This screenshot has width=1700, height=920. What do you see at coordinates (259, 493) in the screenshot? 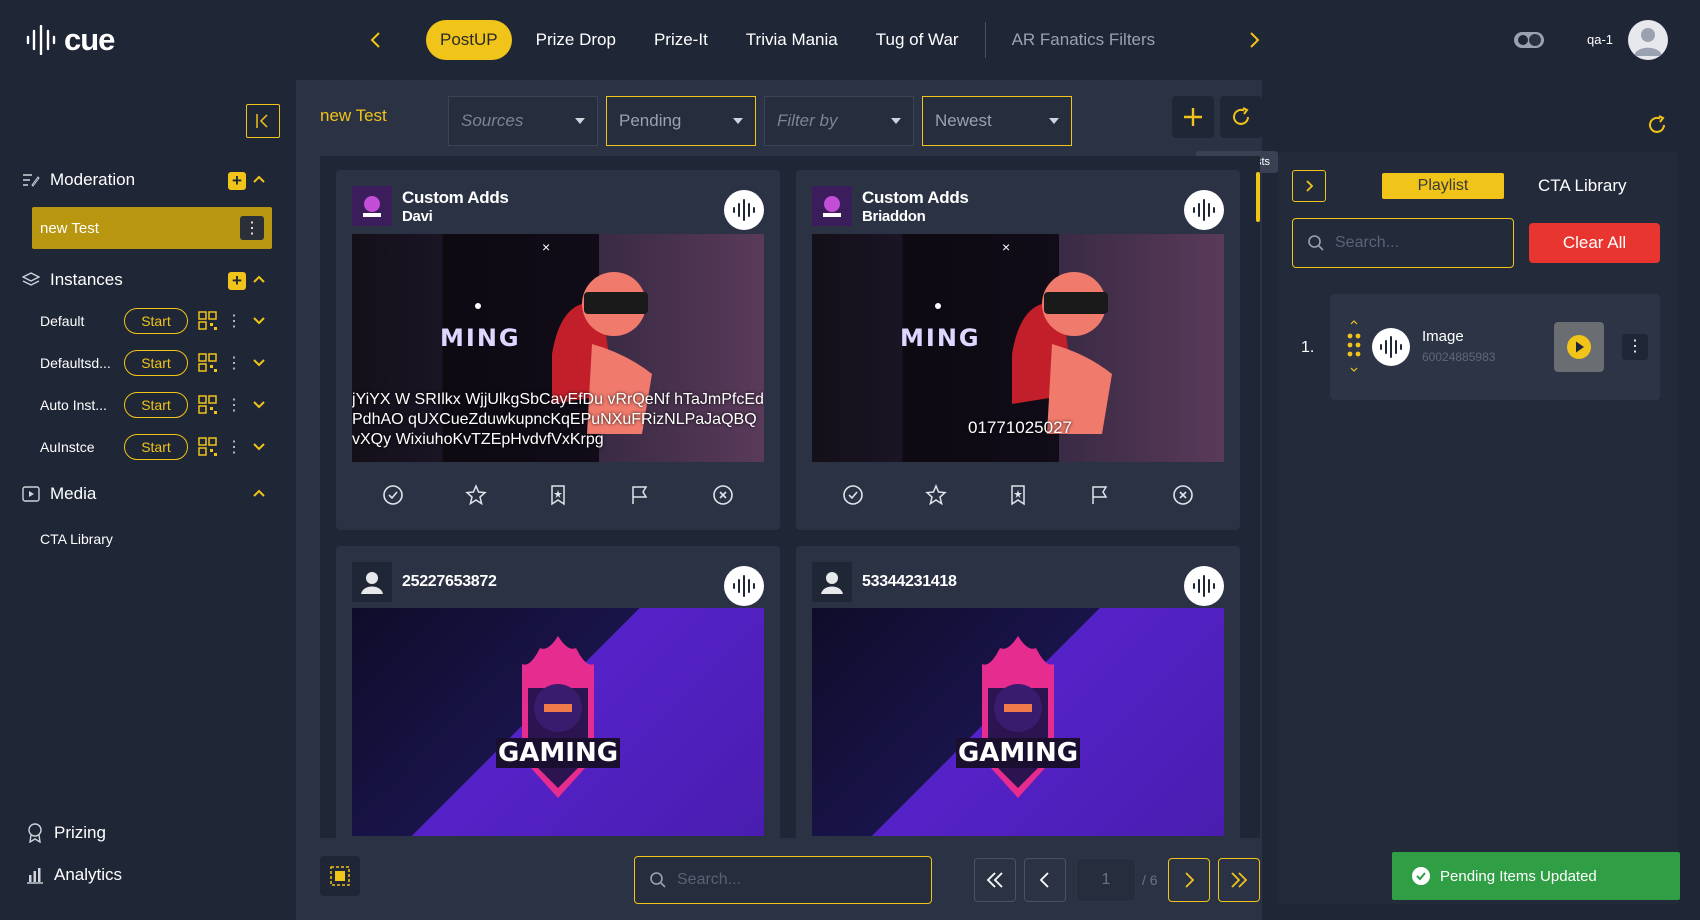
I see `media-collapse-chevron-icon` at bounding box center [259, 493].